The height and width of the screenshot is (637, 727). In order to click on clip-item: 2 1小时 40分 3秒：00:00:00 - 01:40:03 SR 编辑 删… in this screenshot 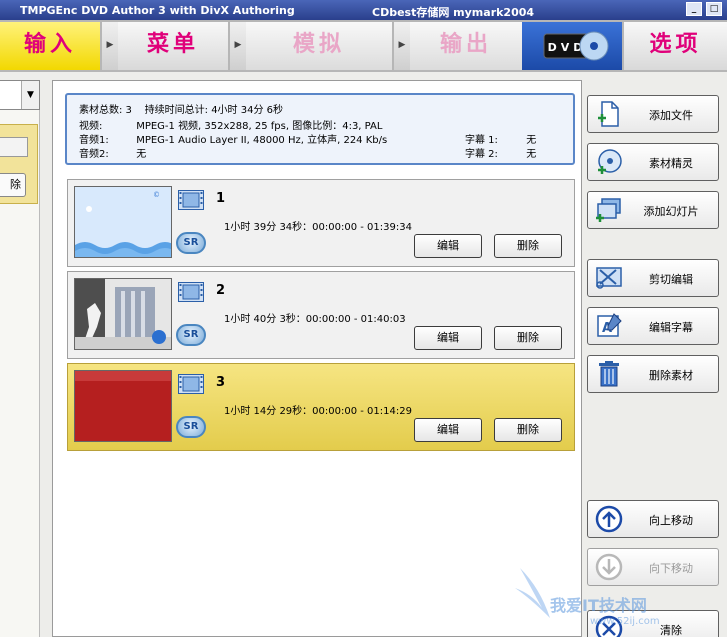, I will do `click(321, 315)`.